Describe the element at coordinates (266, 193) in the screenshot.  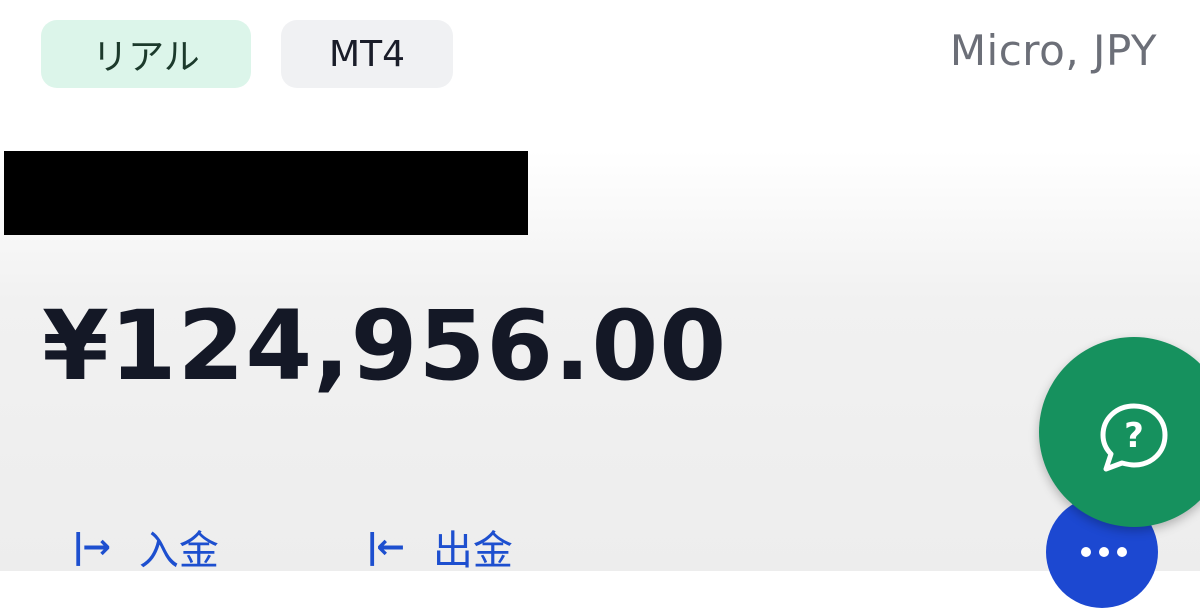
I see `redacted-account-number` at that location.